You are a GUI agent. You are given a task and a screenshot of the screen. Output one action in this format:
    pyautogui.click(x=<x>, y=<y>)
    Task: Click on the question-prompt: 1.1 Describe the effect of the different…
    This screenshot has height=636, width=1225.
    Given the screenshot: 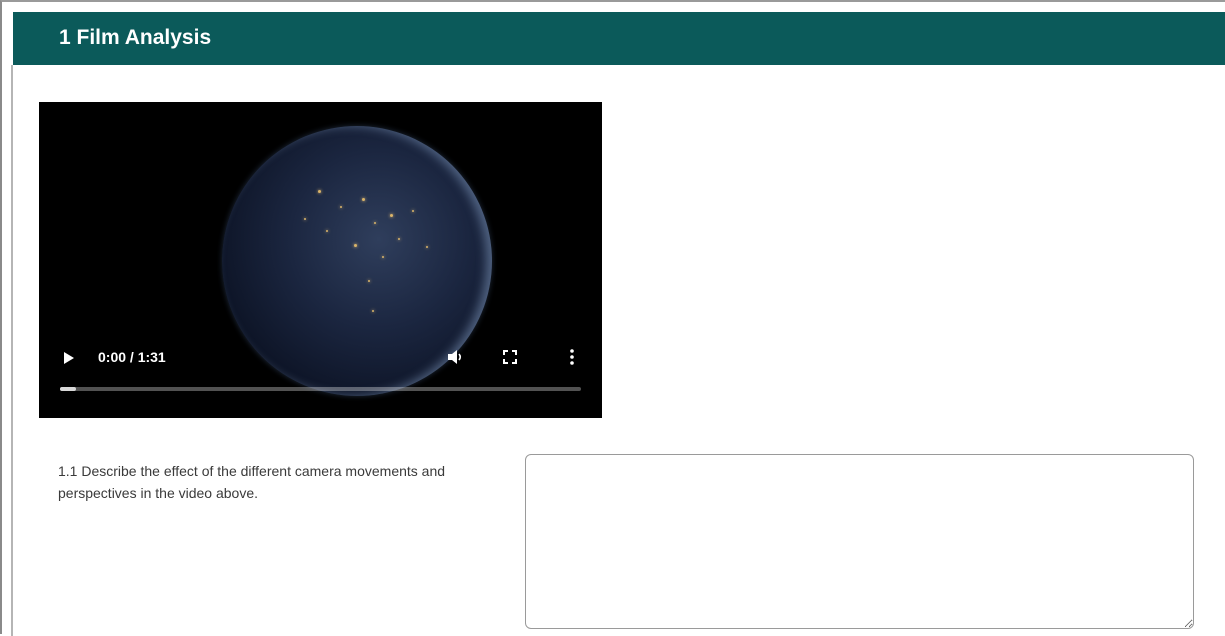 What is the action you would take?
    pyautogui.click(x=252, y=482)
    